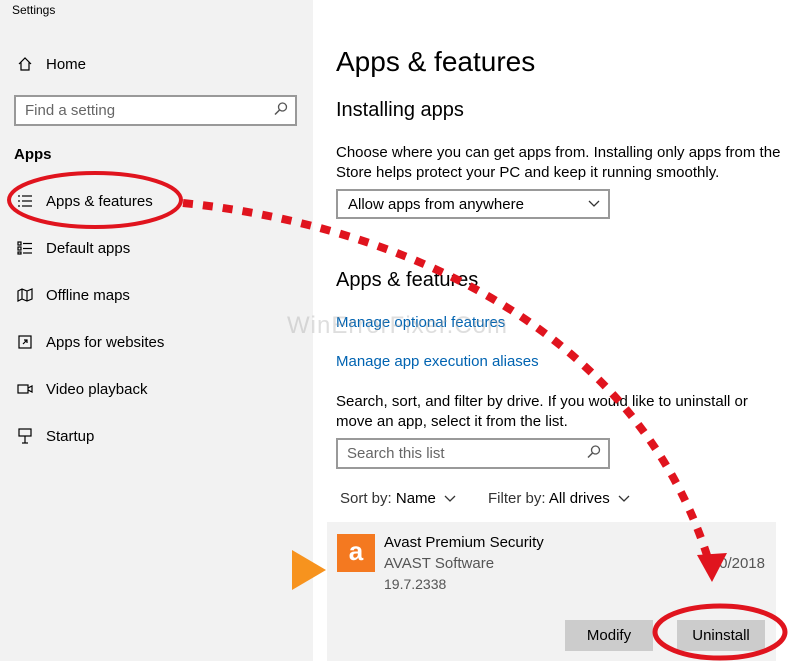  I want to click on uninstall-button: Uninstall, so click(721, 635).